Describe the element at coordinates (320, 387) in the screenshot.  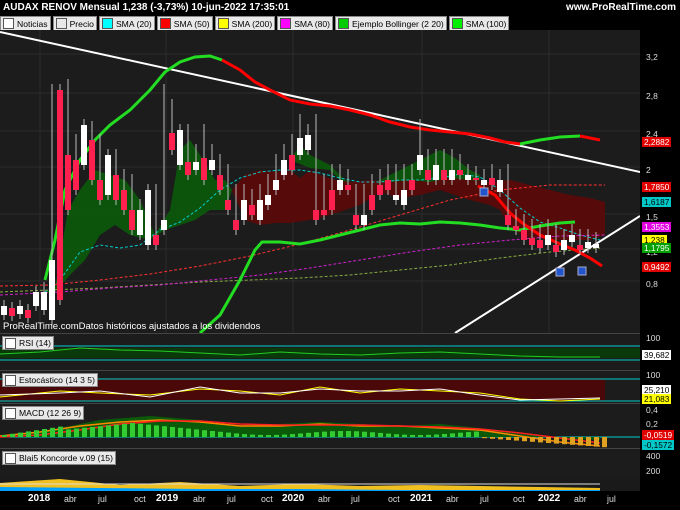
I see `stochastic-panel: Estocástico (14 3 5)` at that location.